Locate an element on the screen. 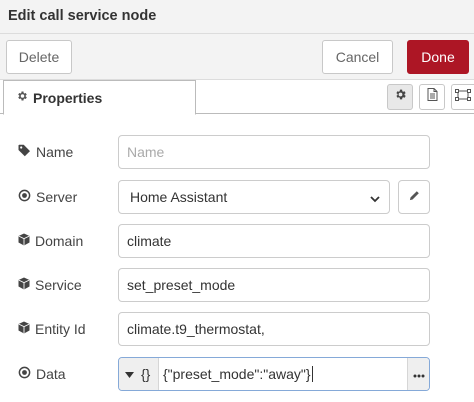 Image resolution: width=474 pixels, height=402 pixels. form-row-service: Service set_preset_mode is located at coordinates (237, 285).